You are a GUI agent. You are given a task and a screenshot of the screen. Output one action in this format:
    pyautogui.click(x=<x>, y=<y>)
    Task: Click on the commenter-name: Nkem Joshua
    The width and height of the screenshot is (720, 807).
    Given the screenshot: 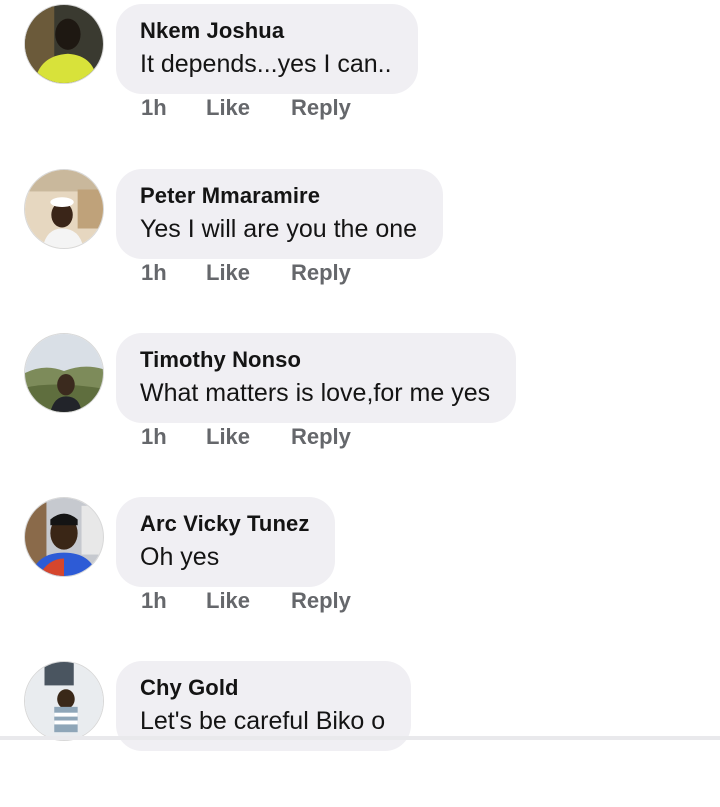 What is the action you would take?
    pyautogui.click(x=266, y=31)
    